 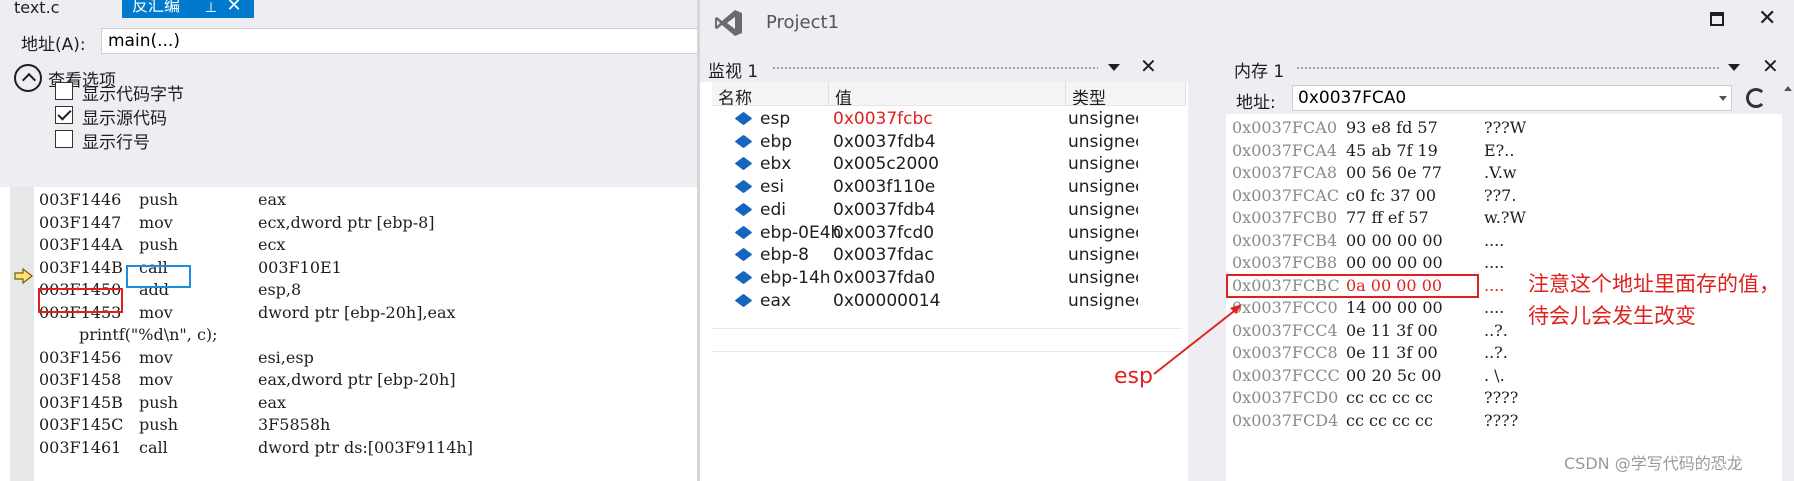 I want to click on column-header-name: 名称, so click(x=770, y=94).